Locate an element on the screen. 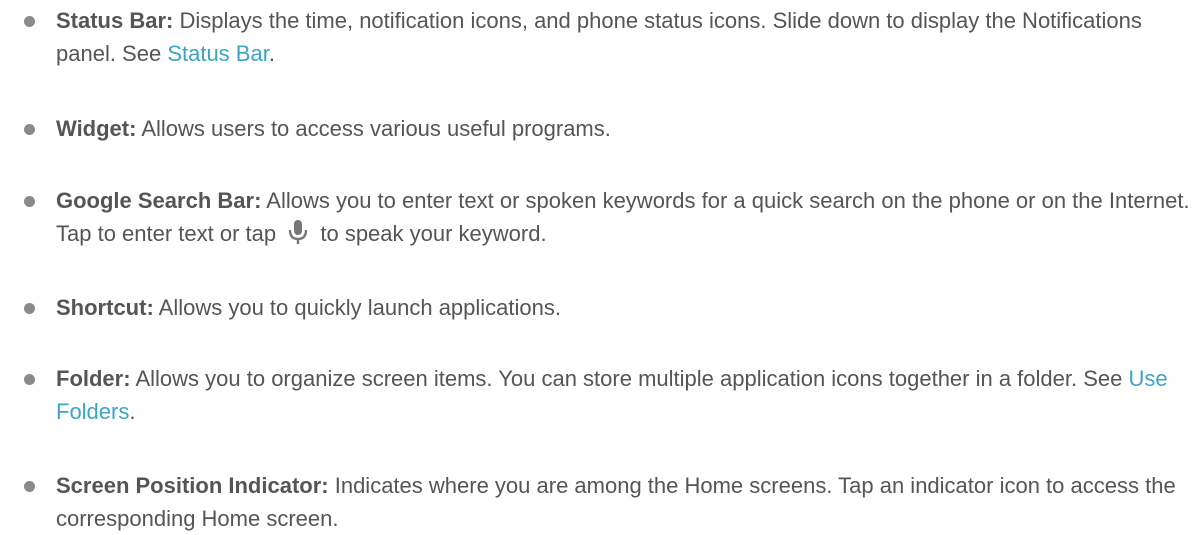 This screenshot has height=535, width=1201. status-bar-link: Status Bar is located at coordinates (218, 53).